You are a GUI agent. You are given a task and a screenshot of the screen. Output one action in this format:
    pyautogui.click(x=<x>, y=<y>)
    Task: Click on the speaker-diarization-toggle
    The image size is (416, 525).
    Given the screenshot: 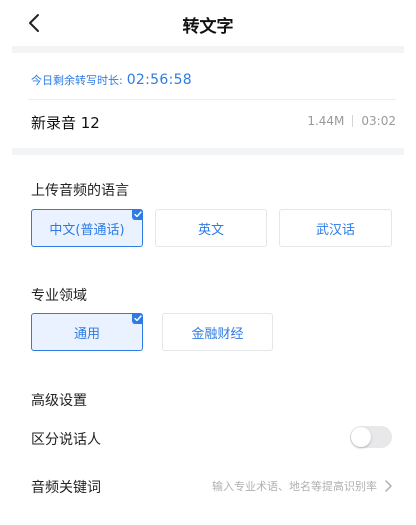 What is the action you would take?
    pyautogui.click(x=371, y=437)
    